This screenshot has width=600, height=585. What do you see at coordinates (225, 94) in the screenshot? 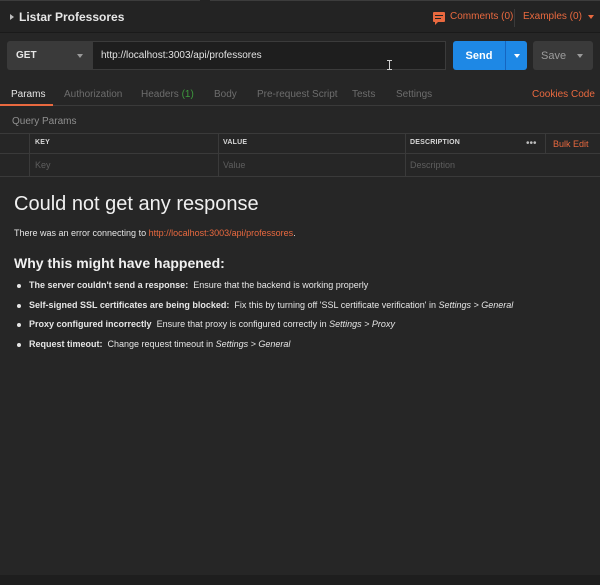
I see `tab-body: Body` at bounding box center [225, 94].